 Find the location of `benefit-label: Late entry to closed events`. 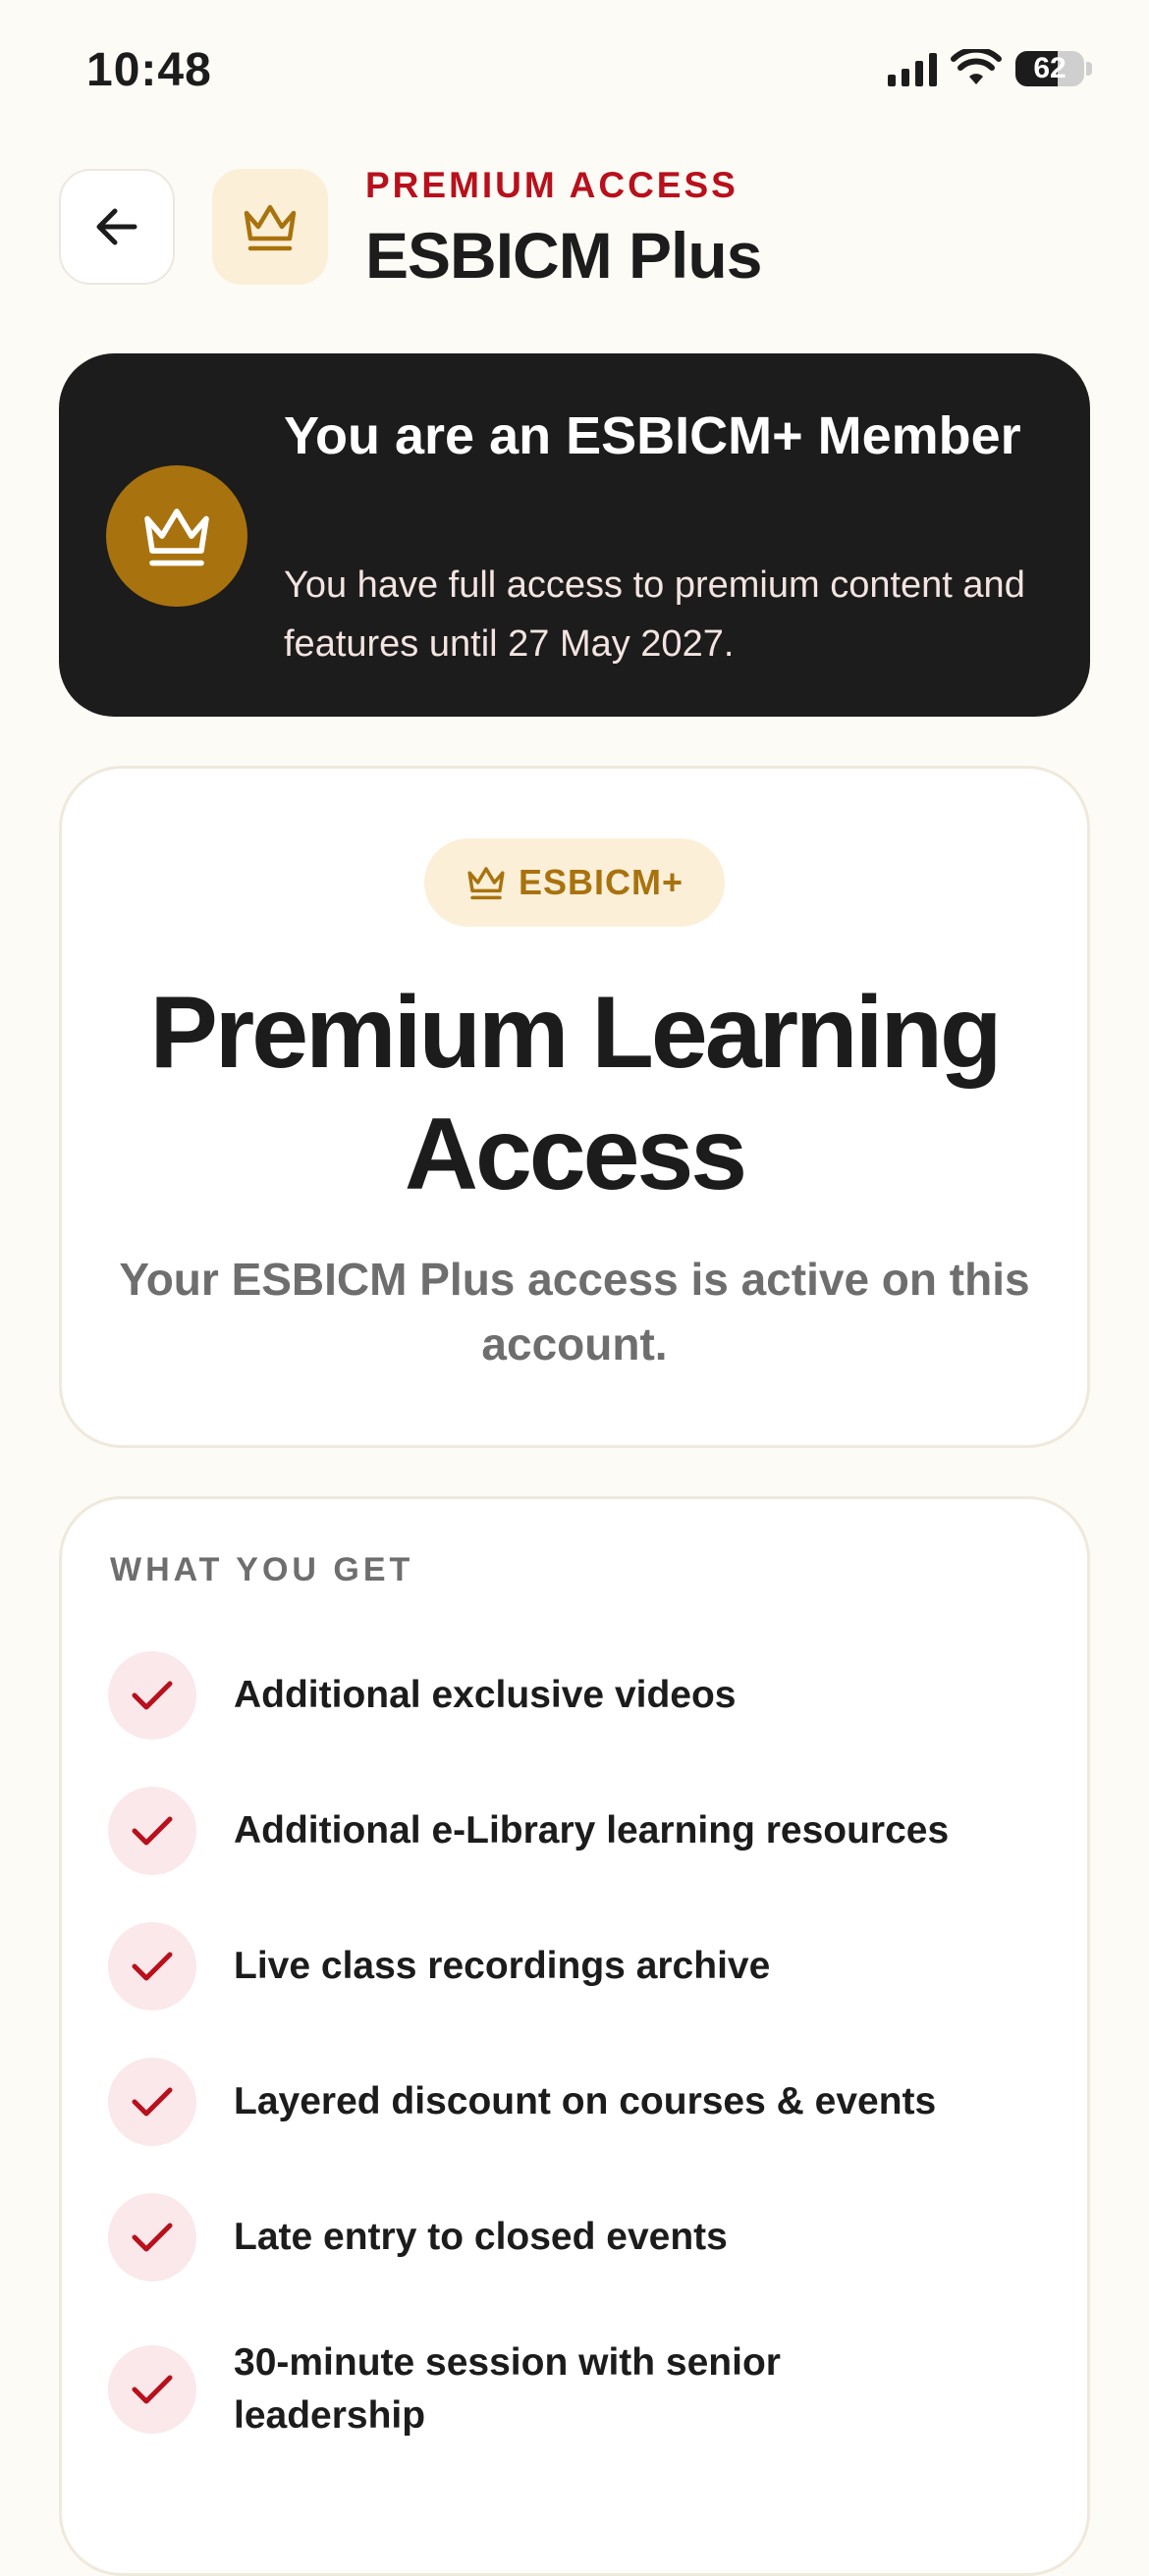

benefit-label: Late entry to closed events is located at coordinates (481, 2237).